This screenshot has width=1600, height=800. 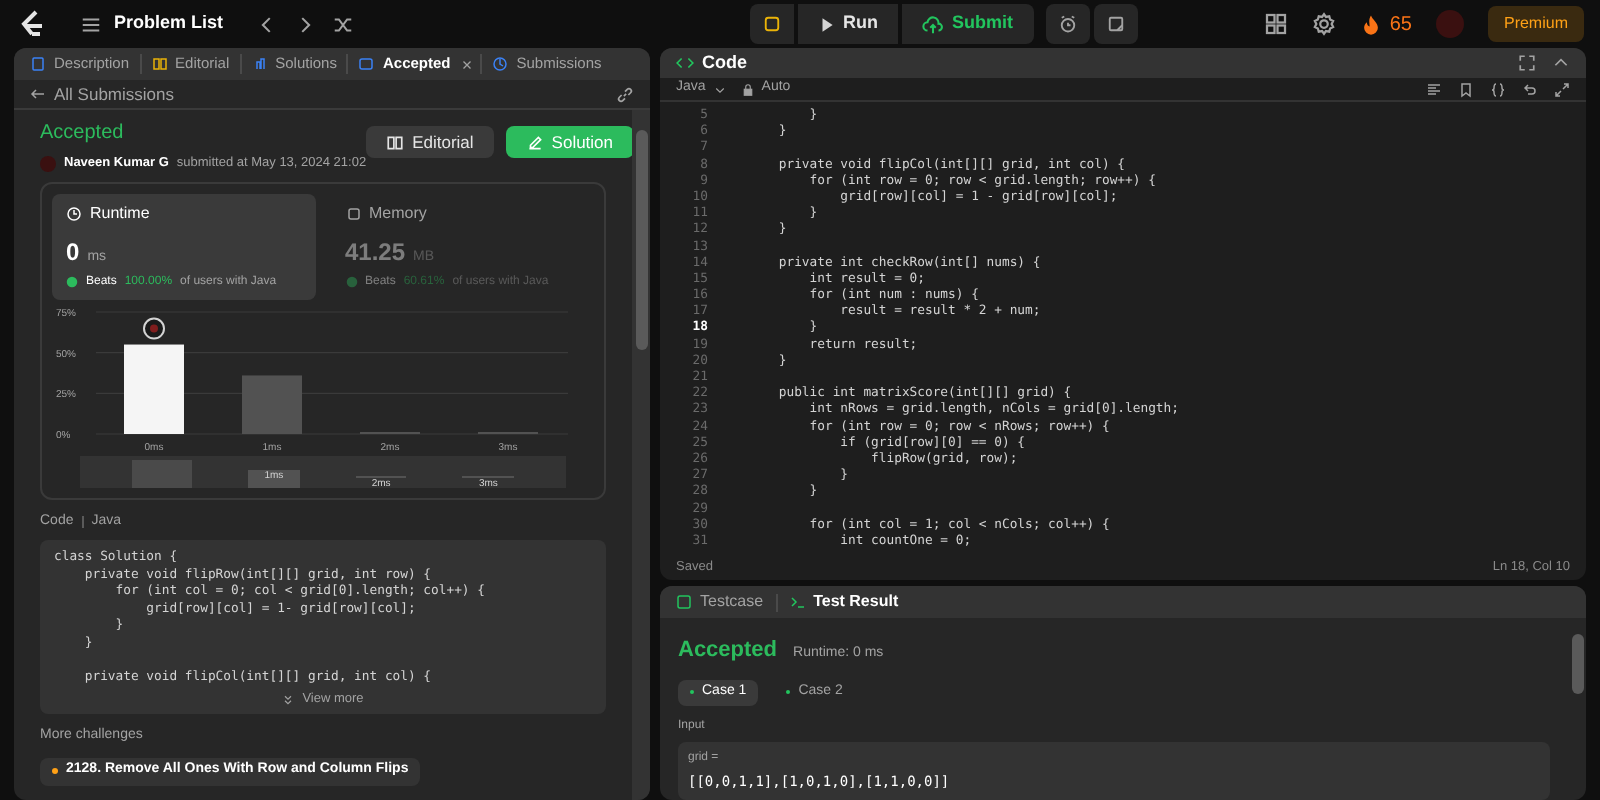 I want to click on shuffle-icon, so click(x=342, y=24).